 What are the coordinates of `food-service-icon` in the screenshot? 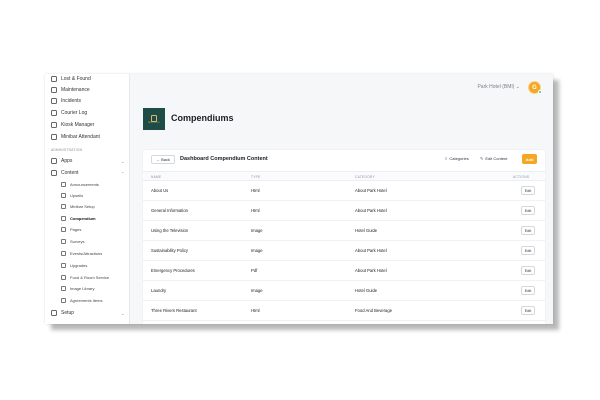 It's located at (63, 277).